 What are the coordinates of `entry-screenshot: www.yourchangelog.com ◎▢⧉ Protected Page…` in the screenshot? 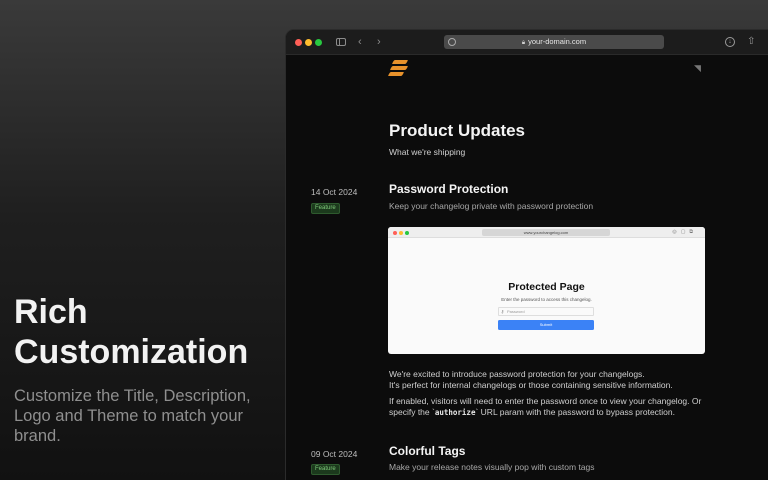 It's located at (546, 290).